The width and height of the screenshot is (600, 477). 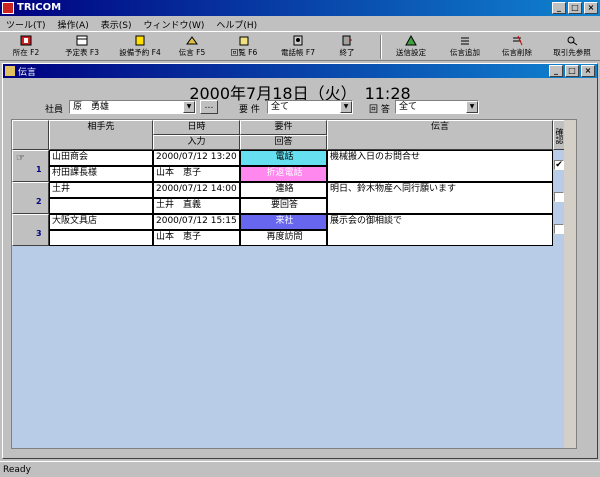 What do you see at coordinates (283, 238) in the screenshot?
I see `reply-cell: 再度訪問` at bounding box center [283, 238].